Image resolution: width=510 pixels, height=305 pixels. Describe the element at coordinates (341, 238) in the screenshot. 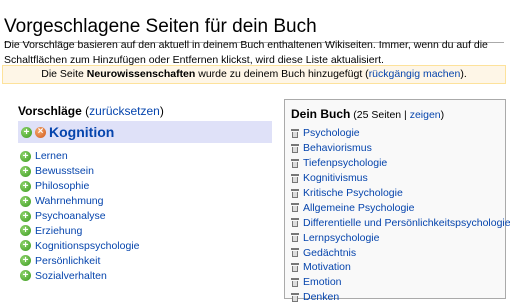

I see `book-page-link: Lernpsychologie` at that location.